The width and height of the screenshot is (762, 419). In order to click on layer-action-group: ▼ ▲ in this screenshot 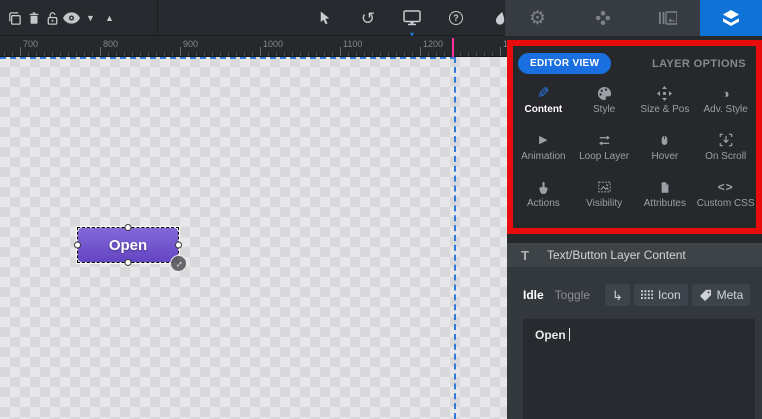, I will do `click(62, 18)`.